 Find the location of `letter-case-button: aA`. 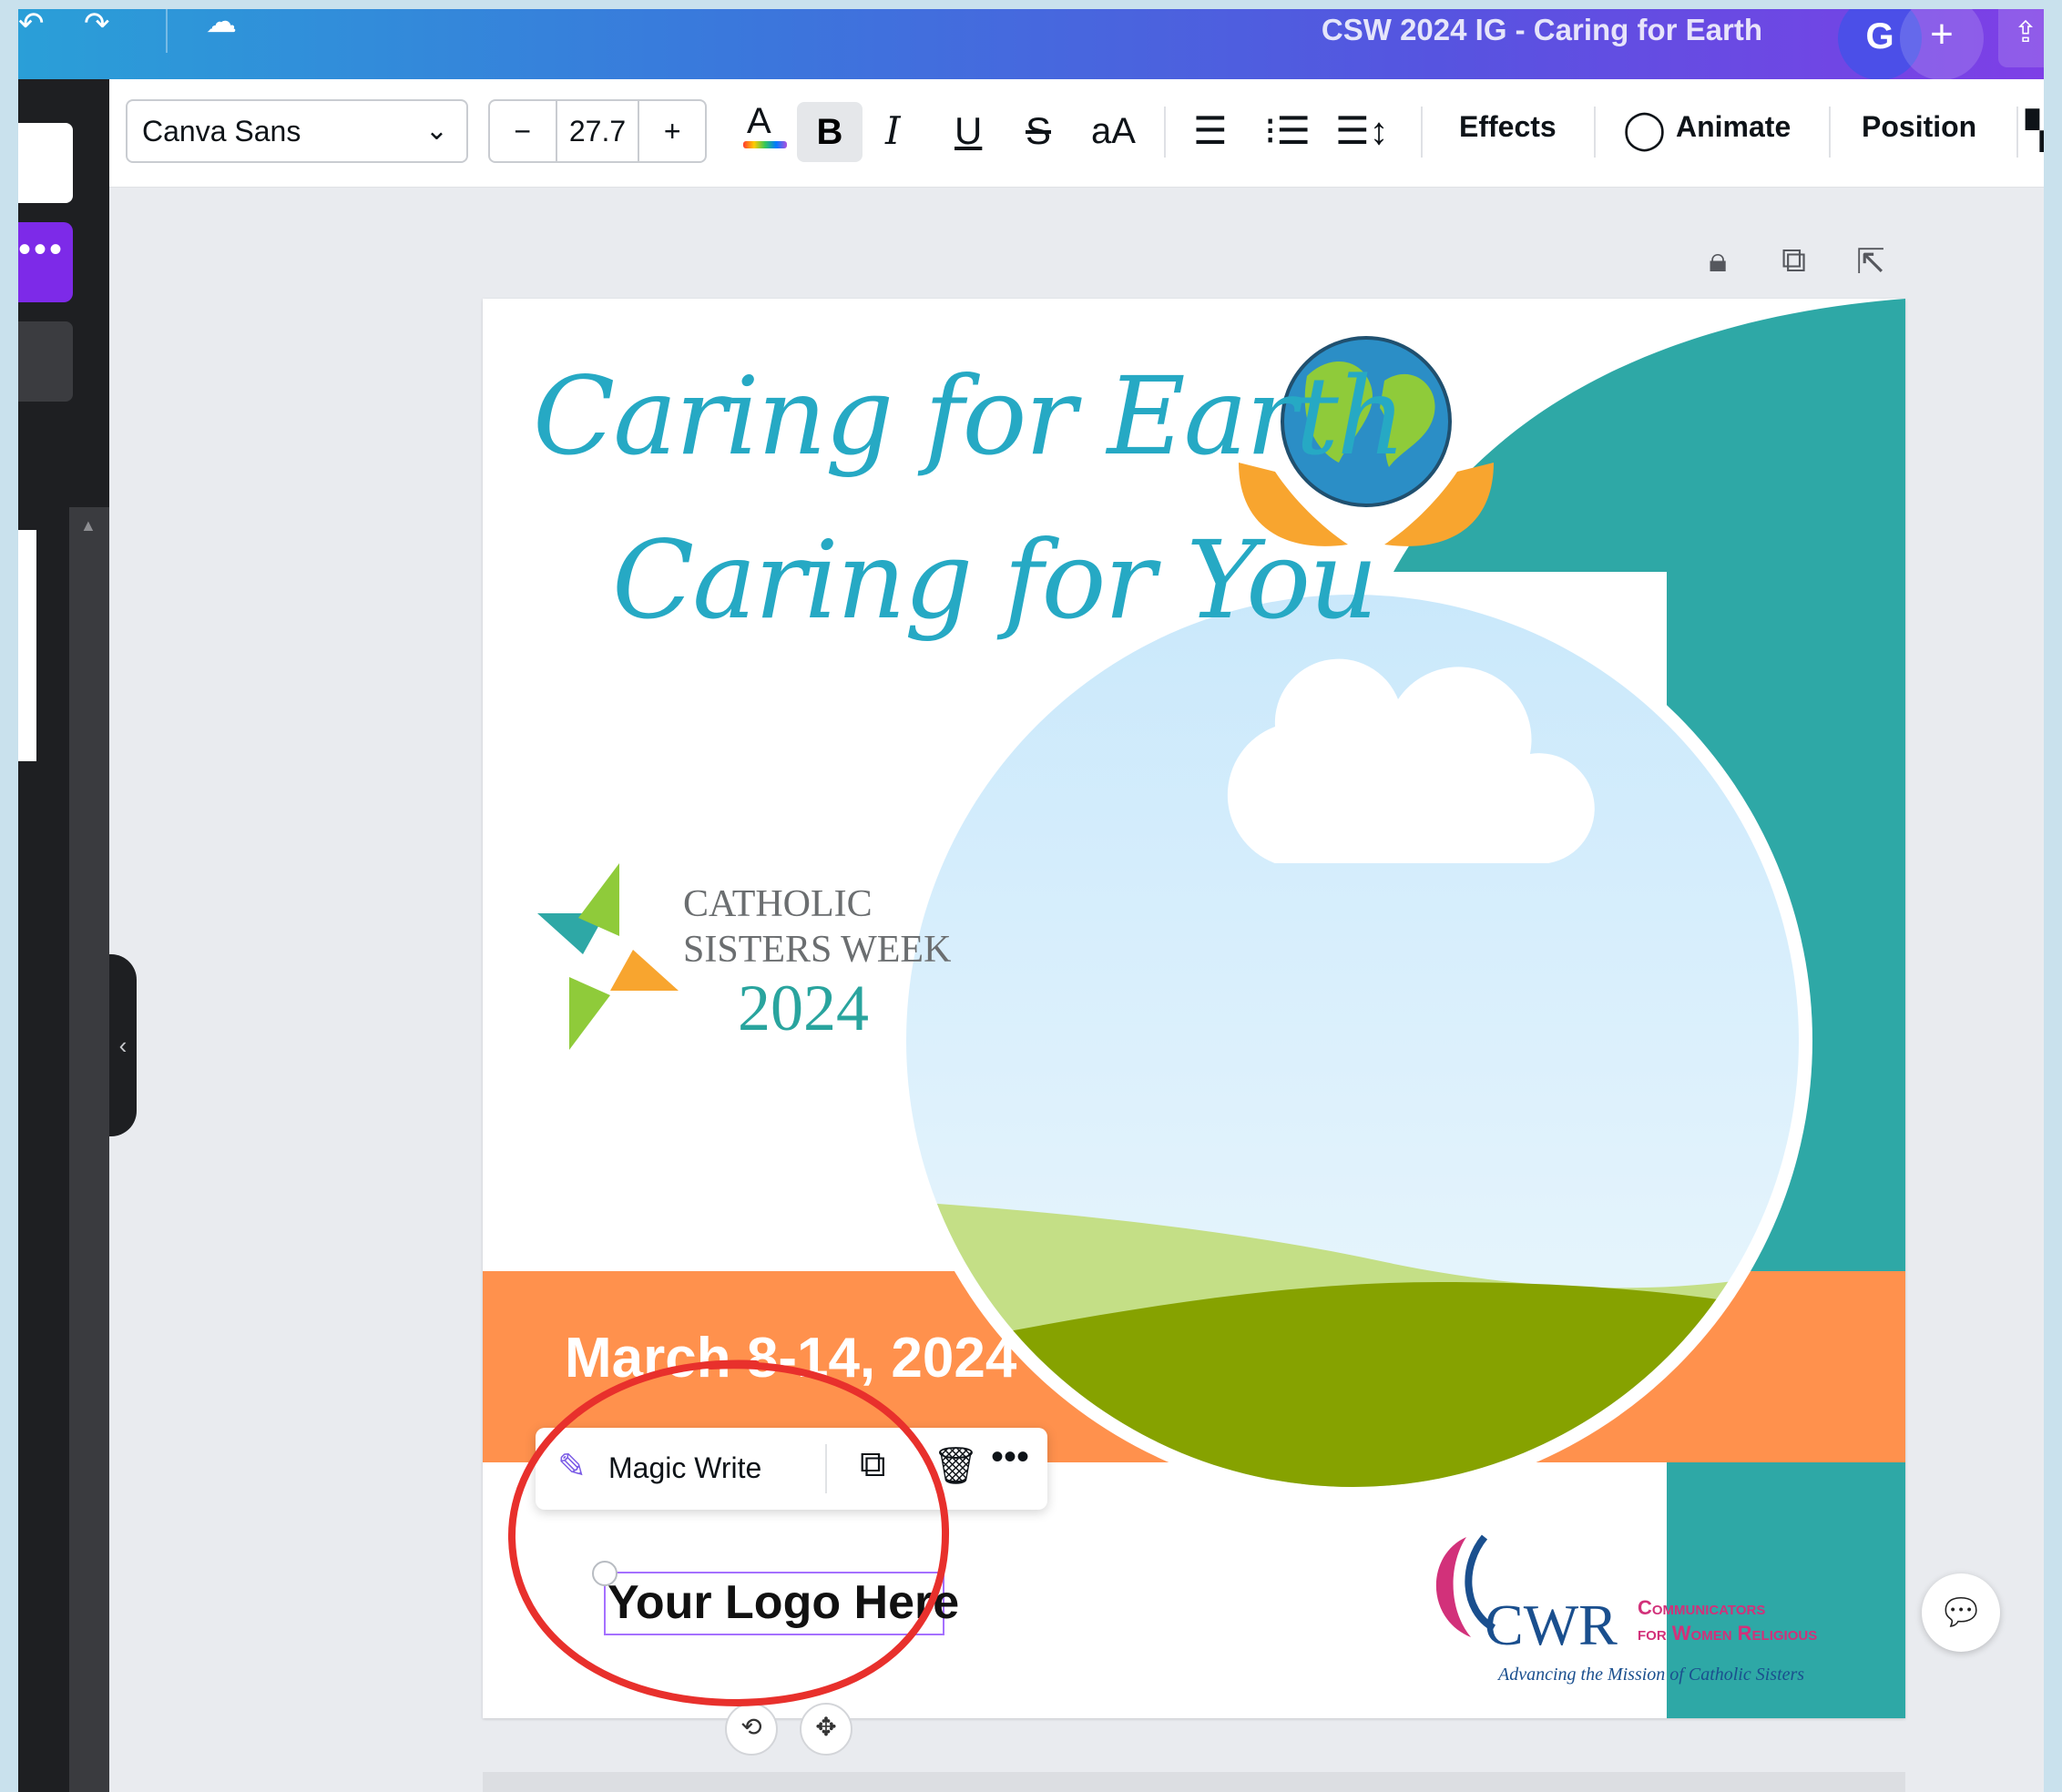

letter-case-button: aA is located at coordinates (1113, 131).